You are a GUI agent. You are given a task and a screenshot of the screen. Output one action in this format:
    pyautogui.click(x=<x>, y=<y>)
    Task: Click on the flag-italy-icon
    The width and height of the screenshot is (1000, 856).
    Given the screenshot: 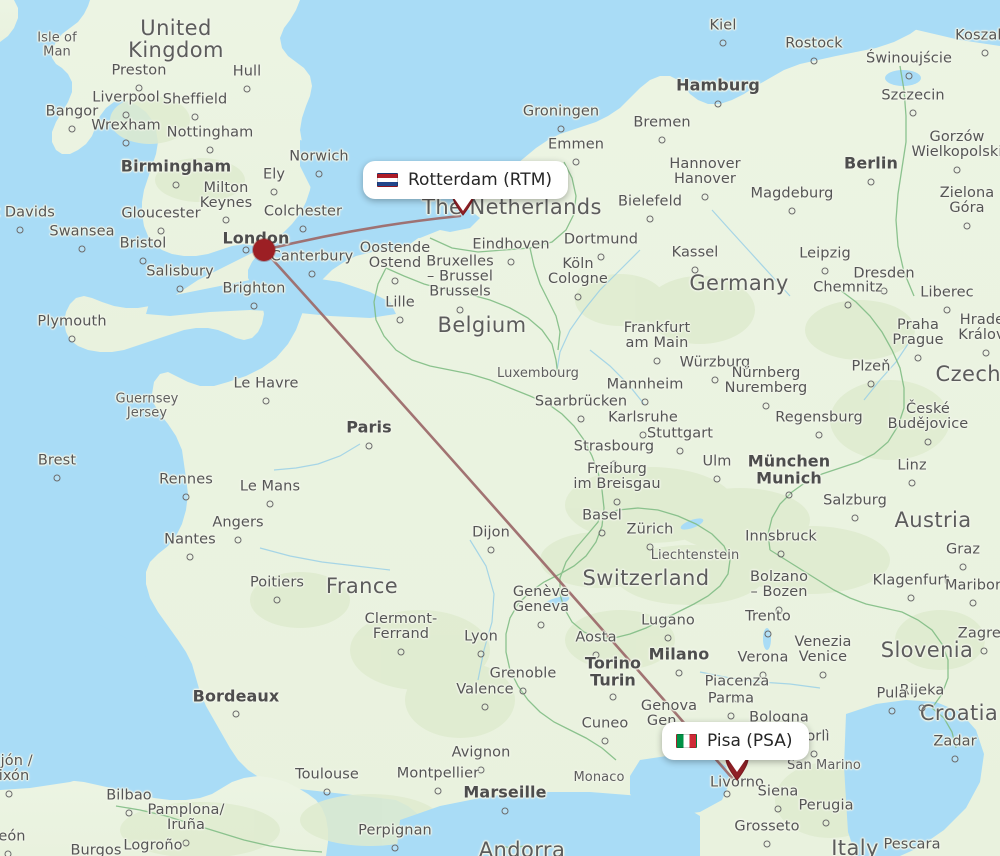 What is the action you would take?
    pyautogui.click(x=686, y=741)
    